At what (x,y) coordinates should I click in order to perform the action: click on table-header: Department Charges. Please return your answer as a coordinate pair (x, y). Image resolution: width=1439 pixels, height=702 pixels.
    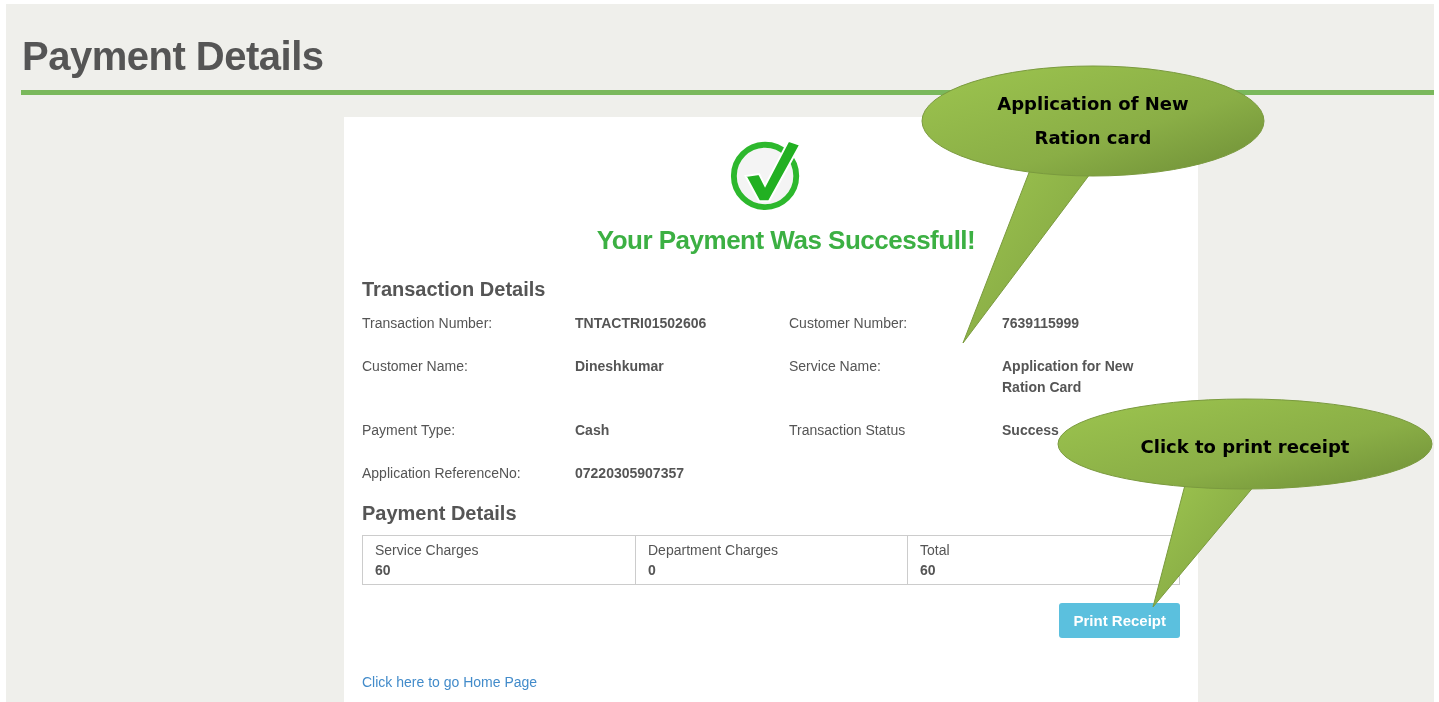
    Looking at the image, I should click on (713, 550).